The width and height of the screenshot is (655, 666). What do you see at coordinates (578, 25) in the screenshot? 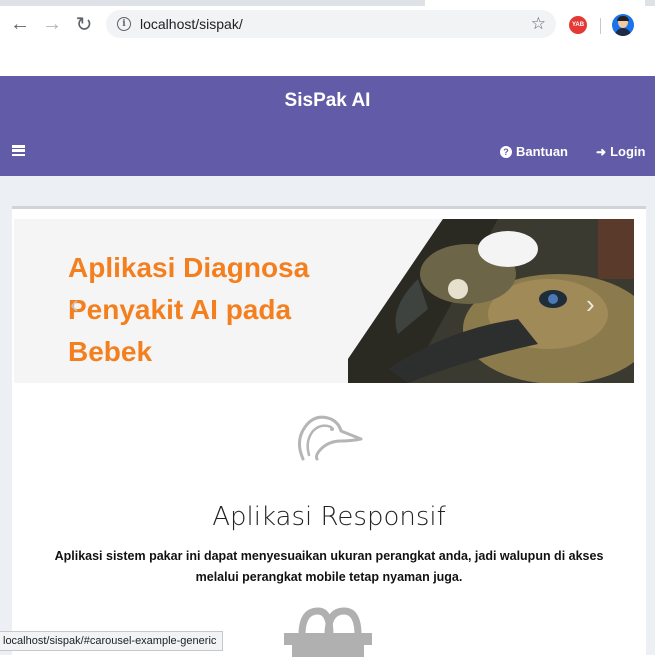
I see `yab-extension-icon: YAB` at bounding box center [578, 25].